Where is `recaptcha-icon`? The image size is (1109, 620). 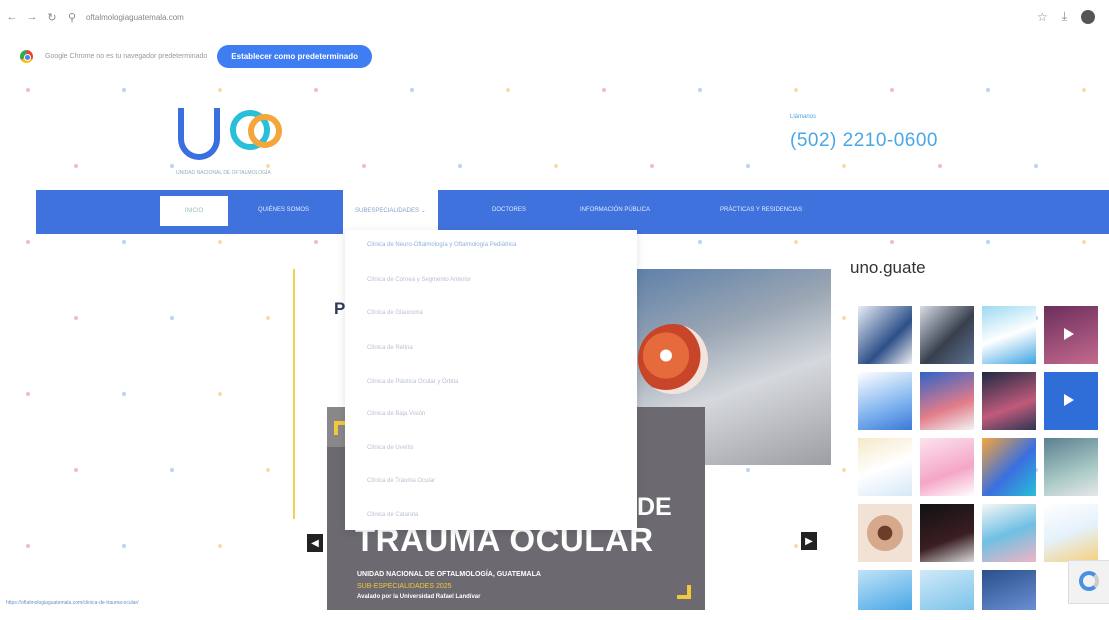 recaptcha-icon is located at coordinates (1089, 581).